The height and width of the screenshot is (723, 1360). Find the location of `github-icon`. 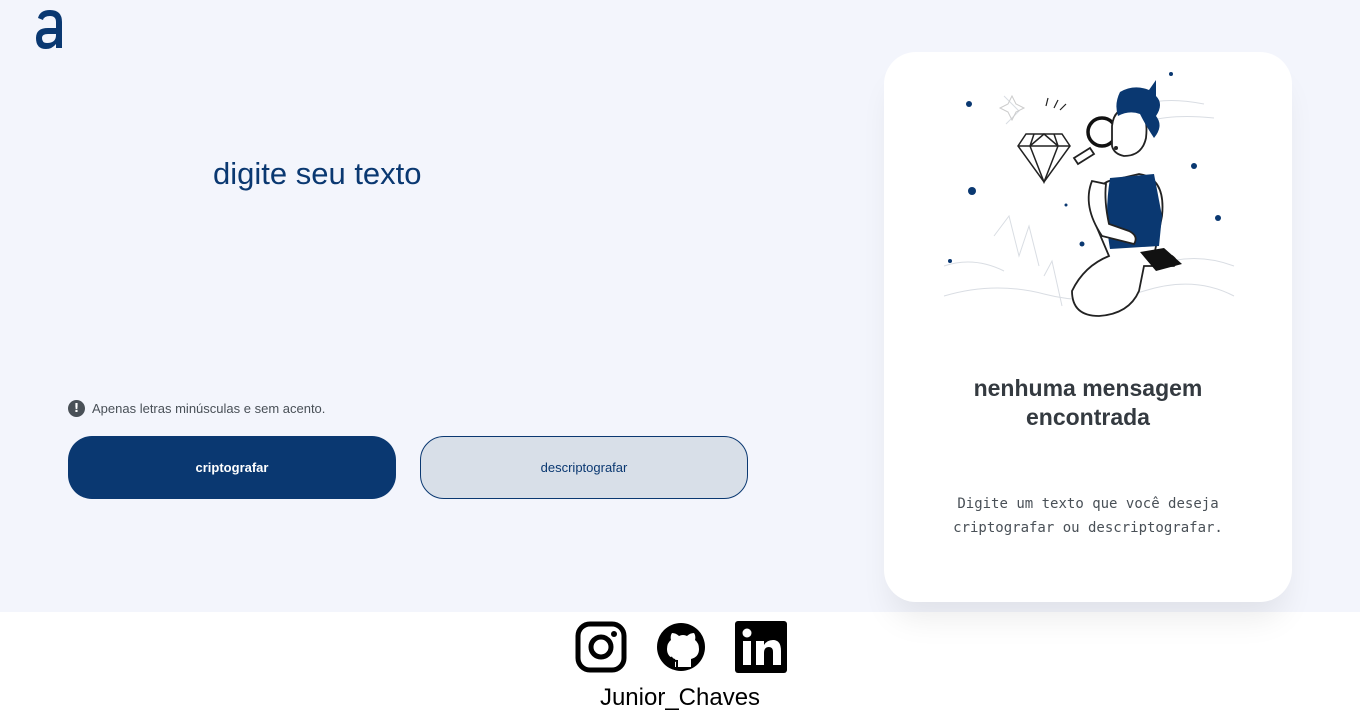

github-icon is located at coordinates (681, 647).